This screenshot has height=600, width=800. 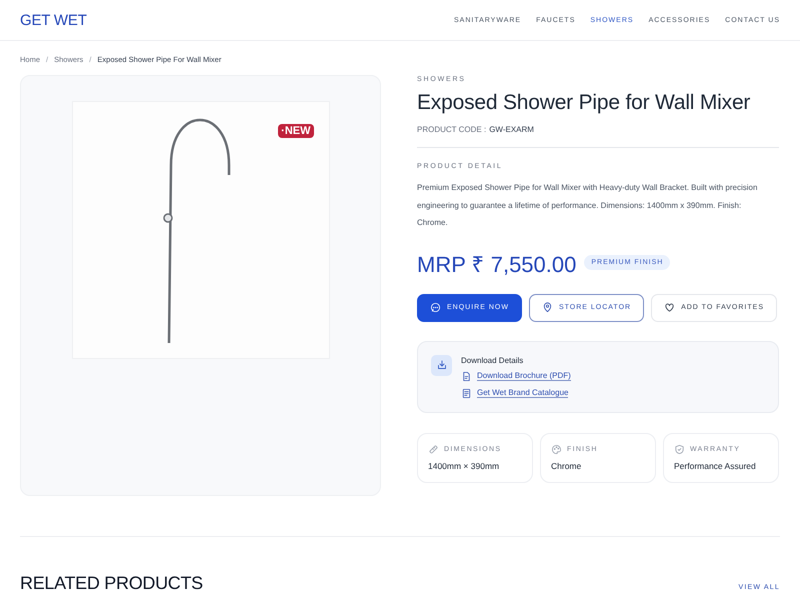 What do you see at coordinates (433, 449) in the screenshot?
I see `ruler-icon` at bounding box center [433, 449].